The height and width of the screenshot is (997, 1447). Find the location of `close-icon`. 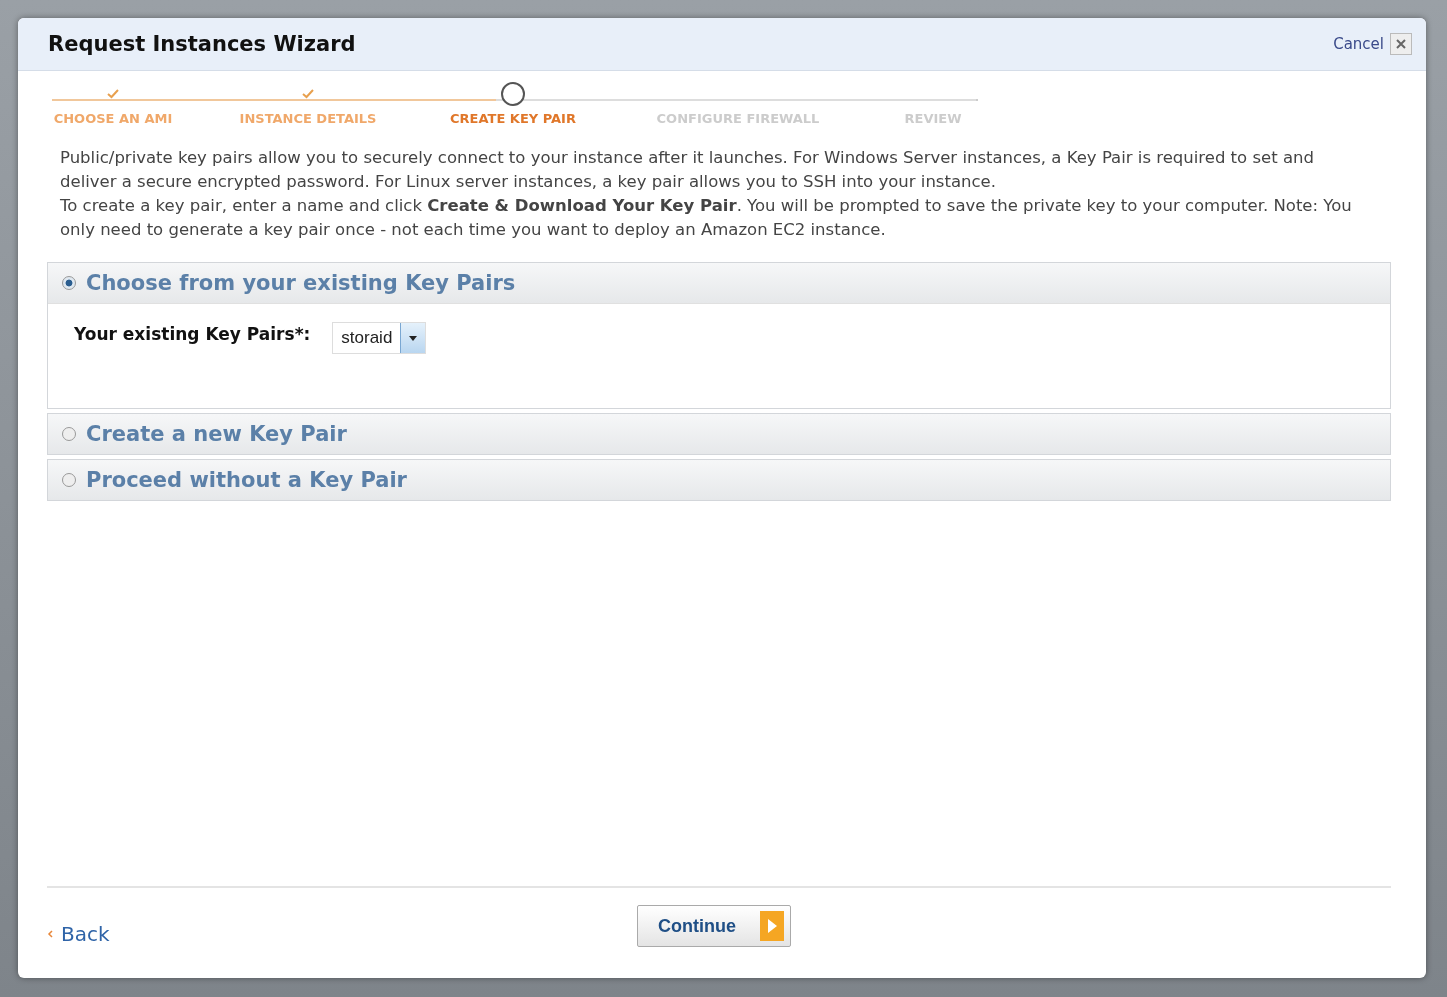

close-icon is located at coordinates (1401, 44).